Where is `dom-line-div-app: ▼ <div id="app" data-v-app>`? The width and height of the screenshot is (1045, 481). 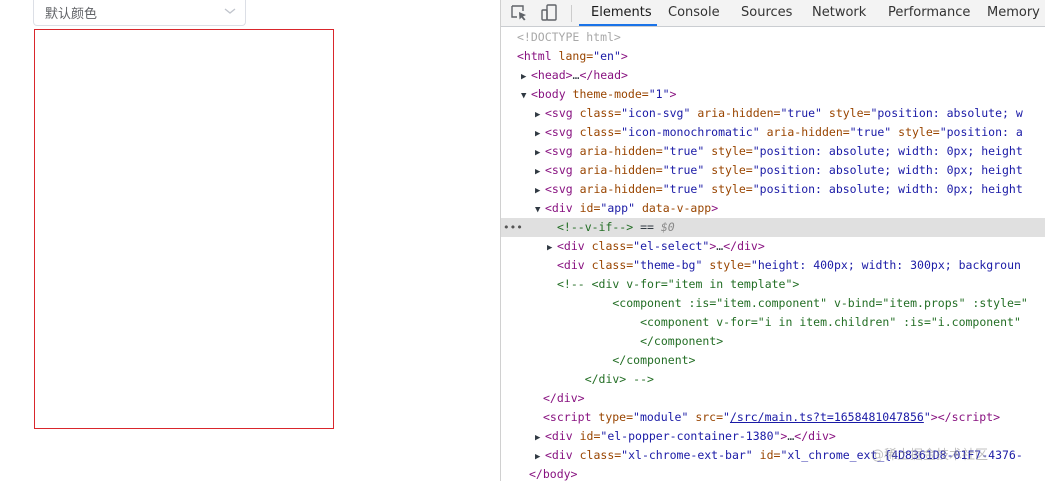
dom-line-div-app: ▼ <div id="app" data-v-app> is located at coordinates (773, 208).